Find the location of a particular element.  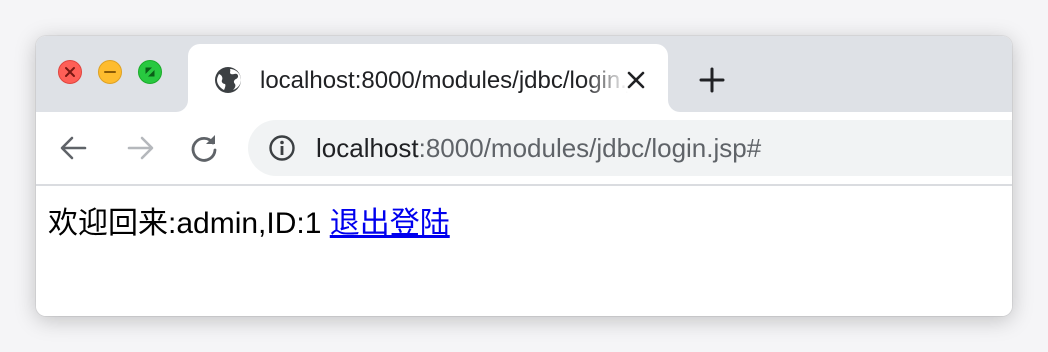

minimize-glyph-icon is located at coordinates (110, 72).